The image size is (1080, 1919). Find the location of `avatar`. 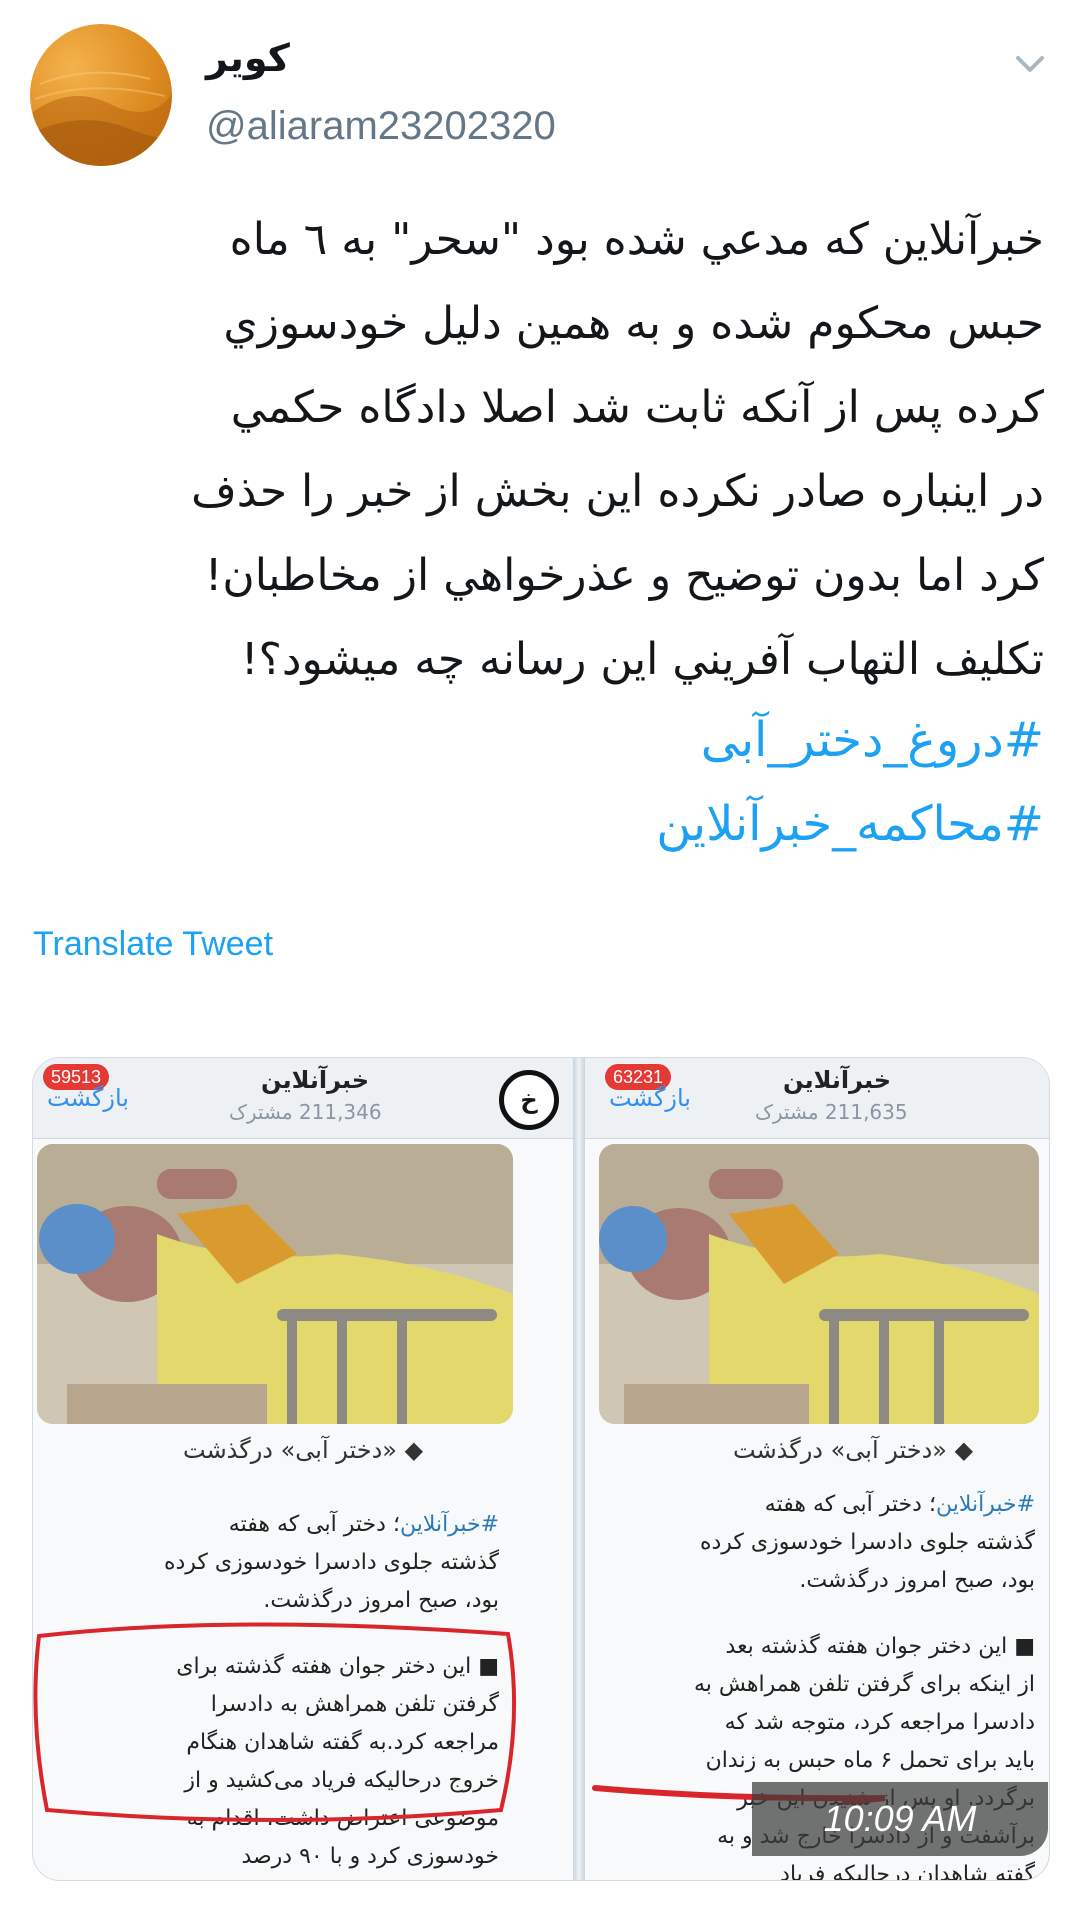

avatar is located at coordinates (101, 95).